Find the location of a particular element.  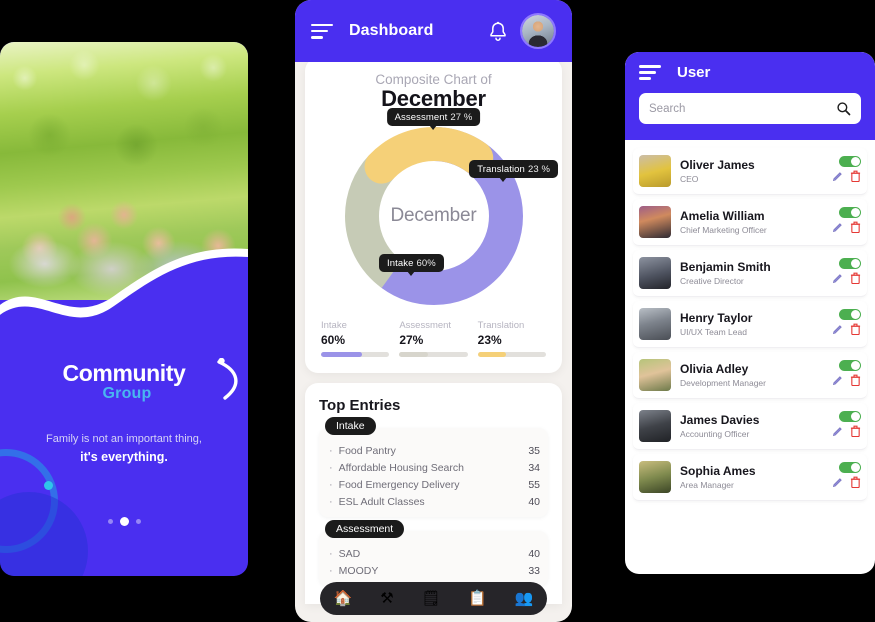

user-role: UI/UX Team Lead is located at coordinates (713, 332).